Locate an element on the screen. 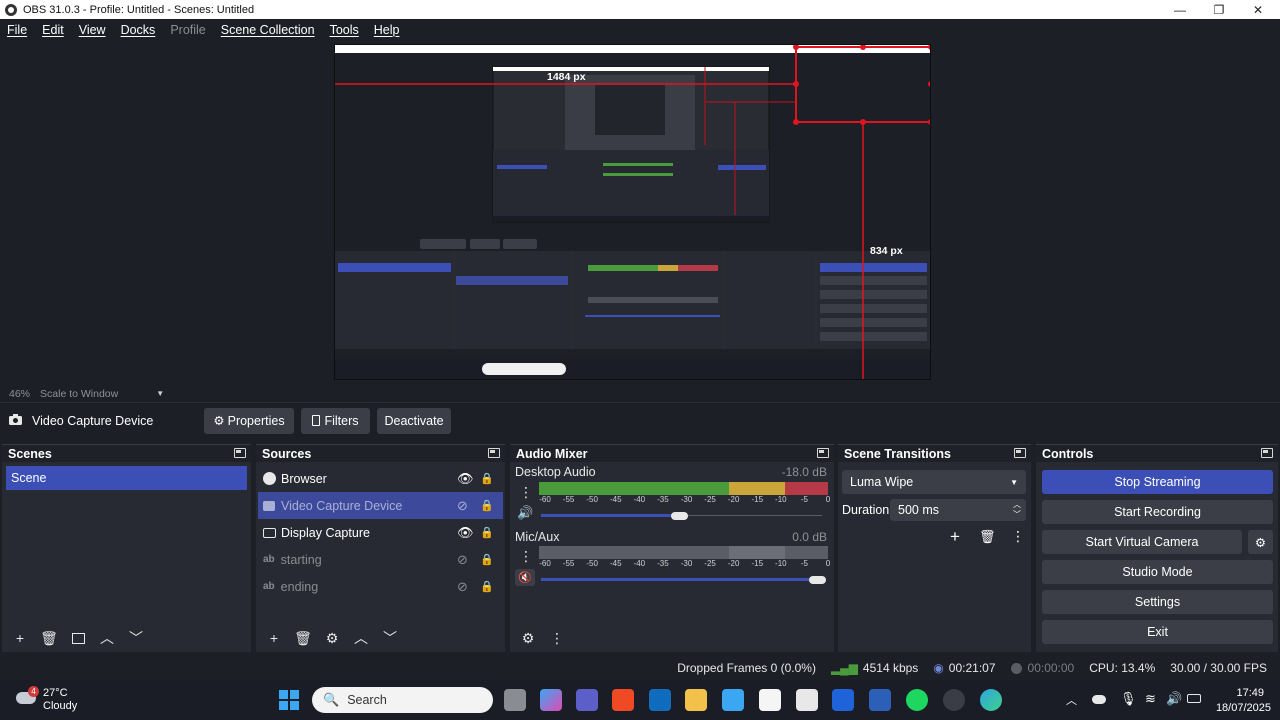 The width and height of the screenshot is (1280, 720). source-item-starting: ab starting ⊘ 🔒 is located at coordinates (380, 559).